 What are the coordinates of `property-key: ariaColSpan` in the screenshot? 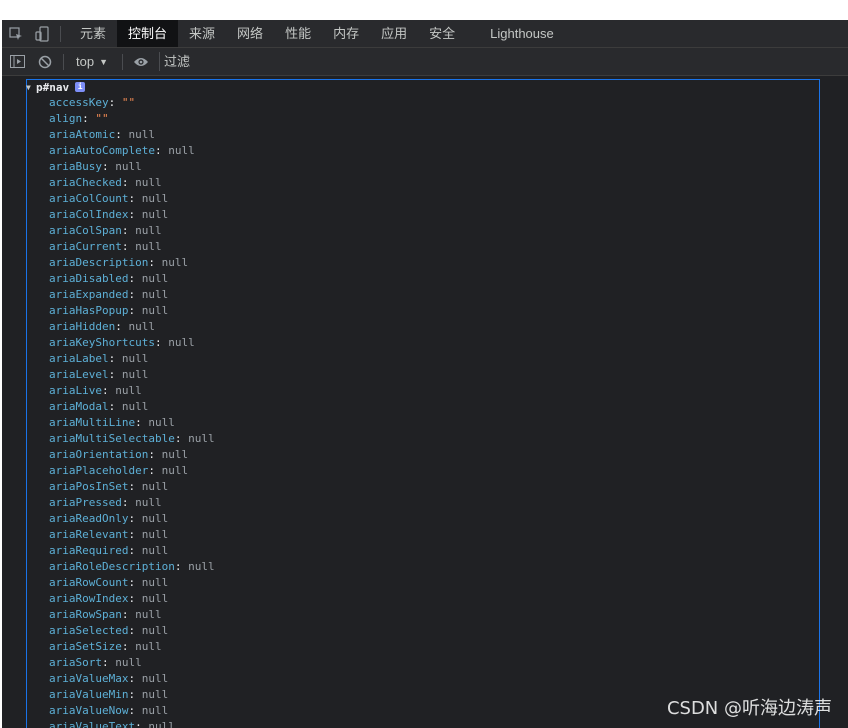 It's located at (85, 230).